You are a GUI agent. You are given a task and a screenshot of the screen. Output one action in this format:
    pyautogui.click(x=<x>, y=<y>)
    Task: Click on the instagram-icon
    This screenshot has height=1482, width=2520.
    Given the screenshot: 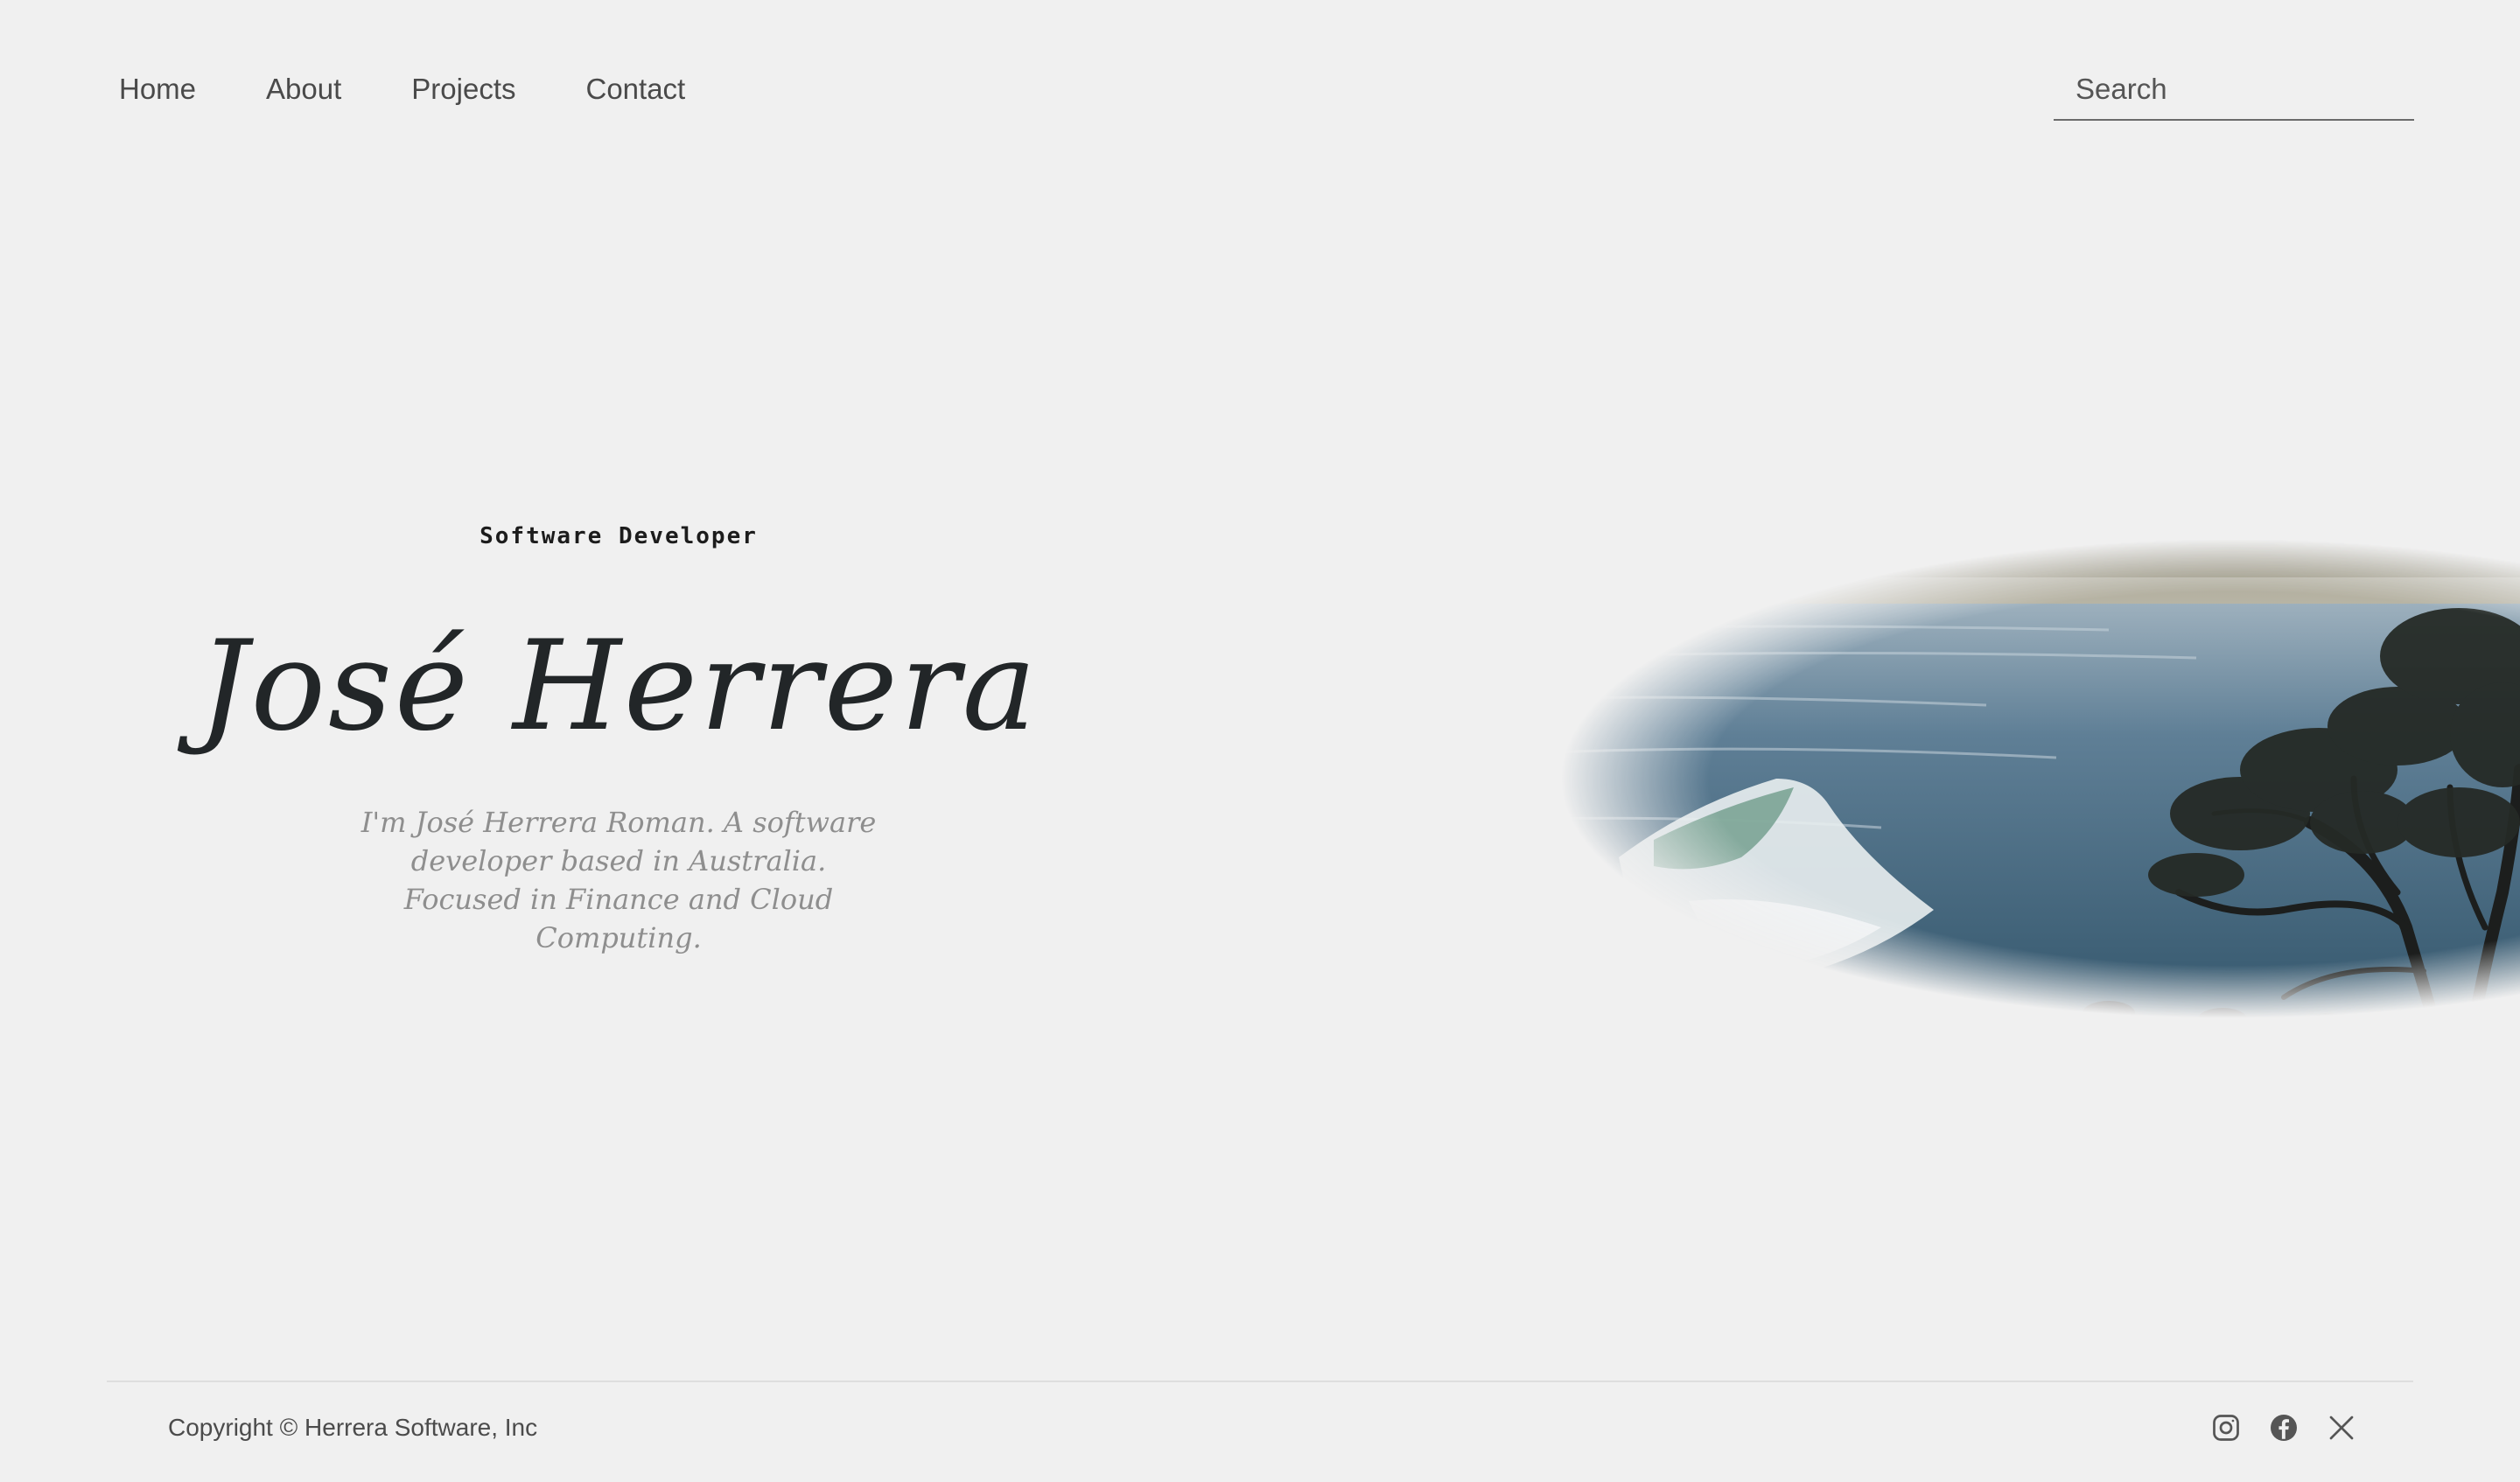 What is the action you would take?
    pyautogui.click(x=2226, y=1428)
    